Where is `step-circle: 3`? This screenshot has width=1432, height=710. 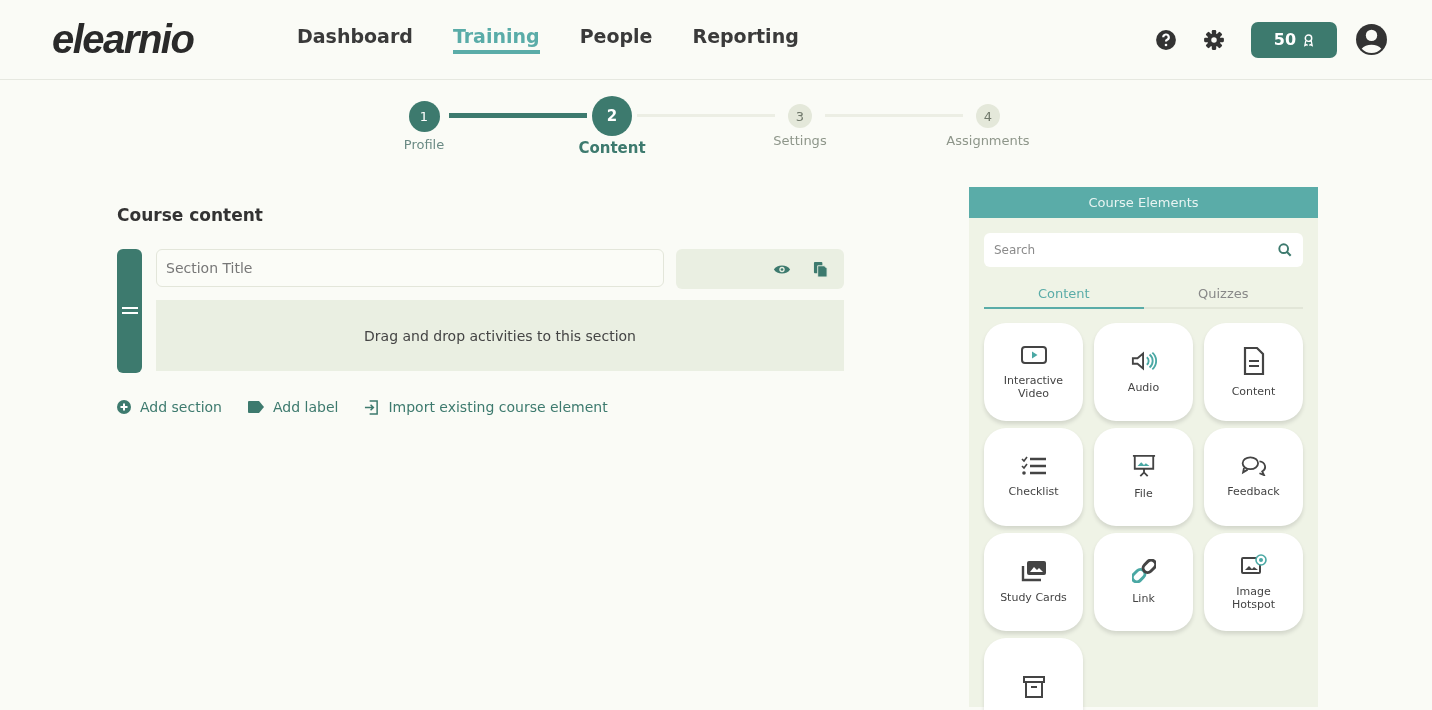 step-circle: 3 is located at coordinates (800, 116).